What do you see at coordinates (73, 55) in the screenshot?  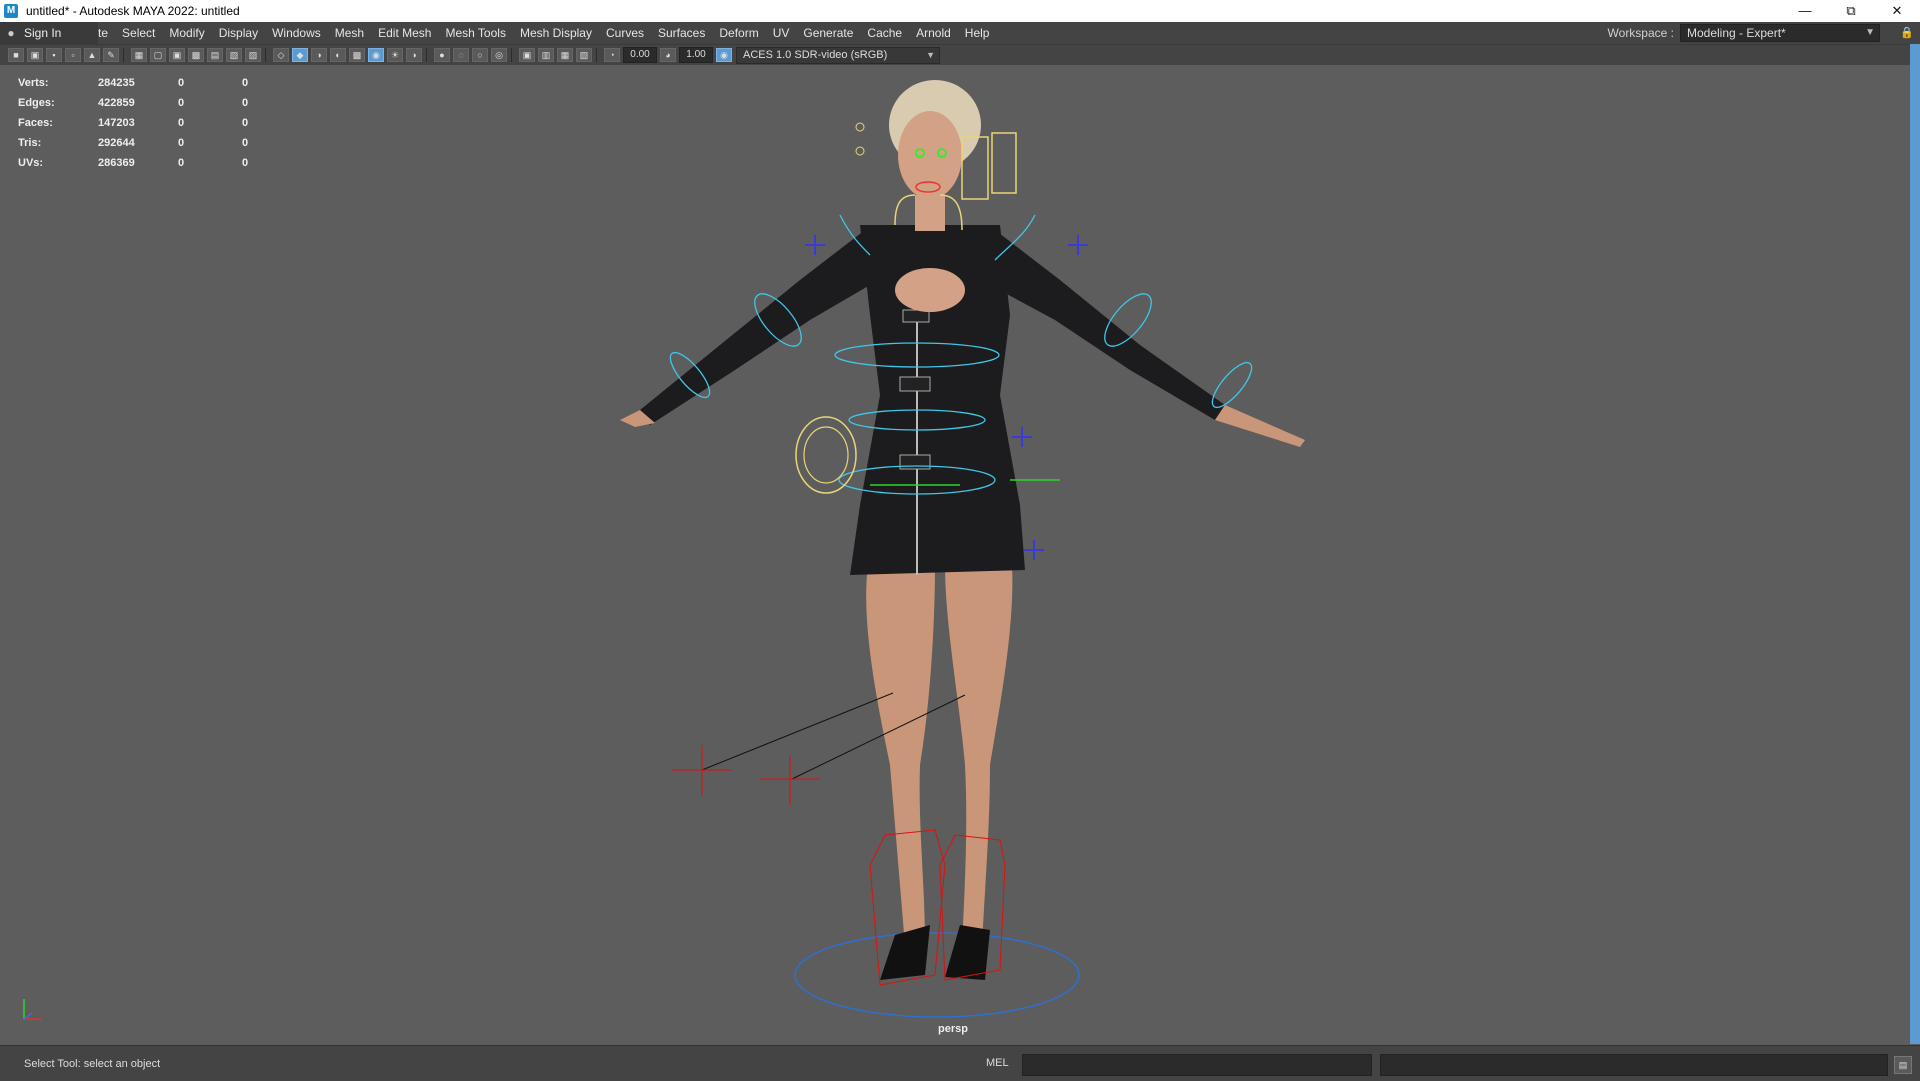 I see `image-plane-icon: ▫` at bounding box center [73, 55].